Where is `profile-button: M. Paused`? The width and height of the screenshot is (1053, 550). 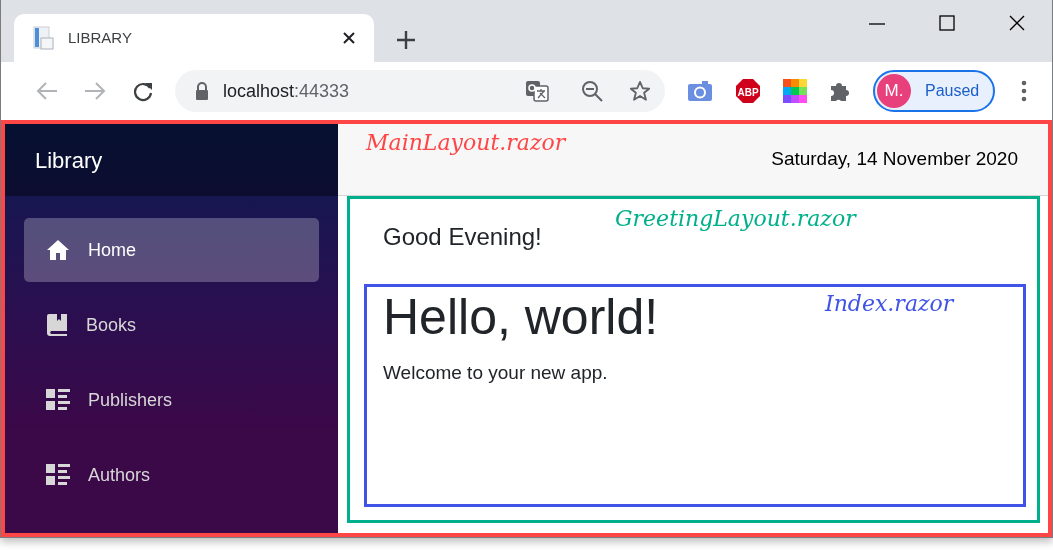 profile-button: M. Paused is located at coordinates (934, 91).